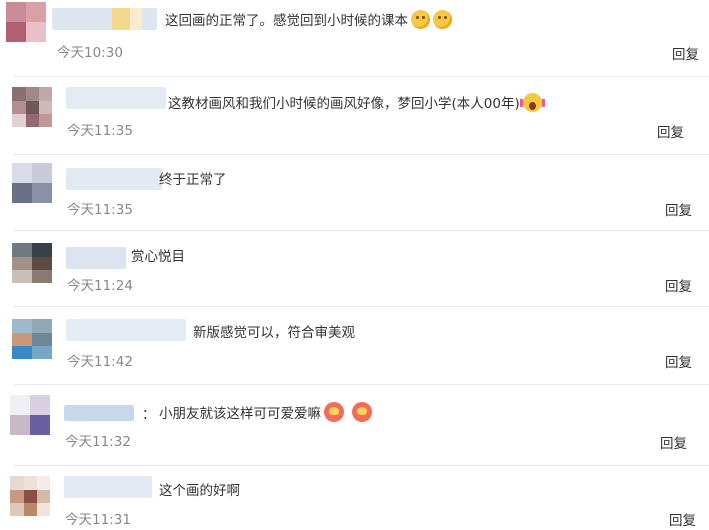 The height and width of the screenshot is (530, 709). I want to click on comment-time: 今天11:24, so click(100, 286).